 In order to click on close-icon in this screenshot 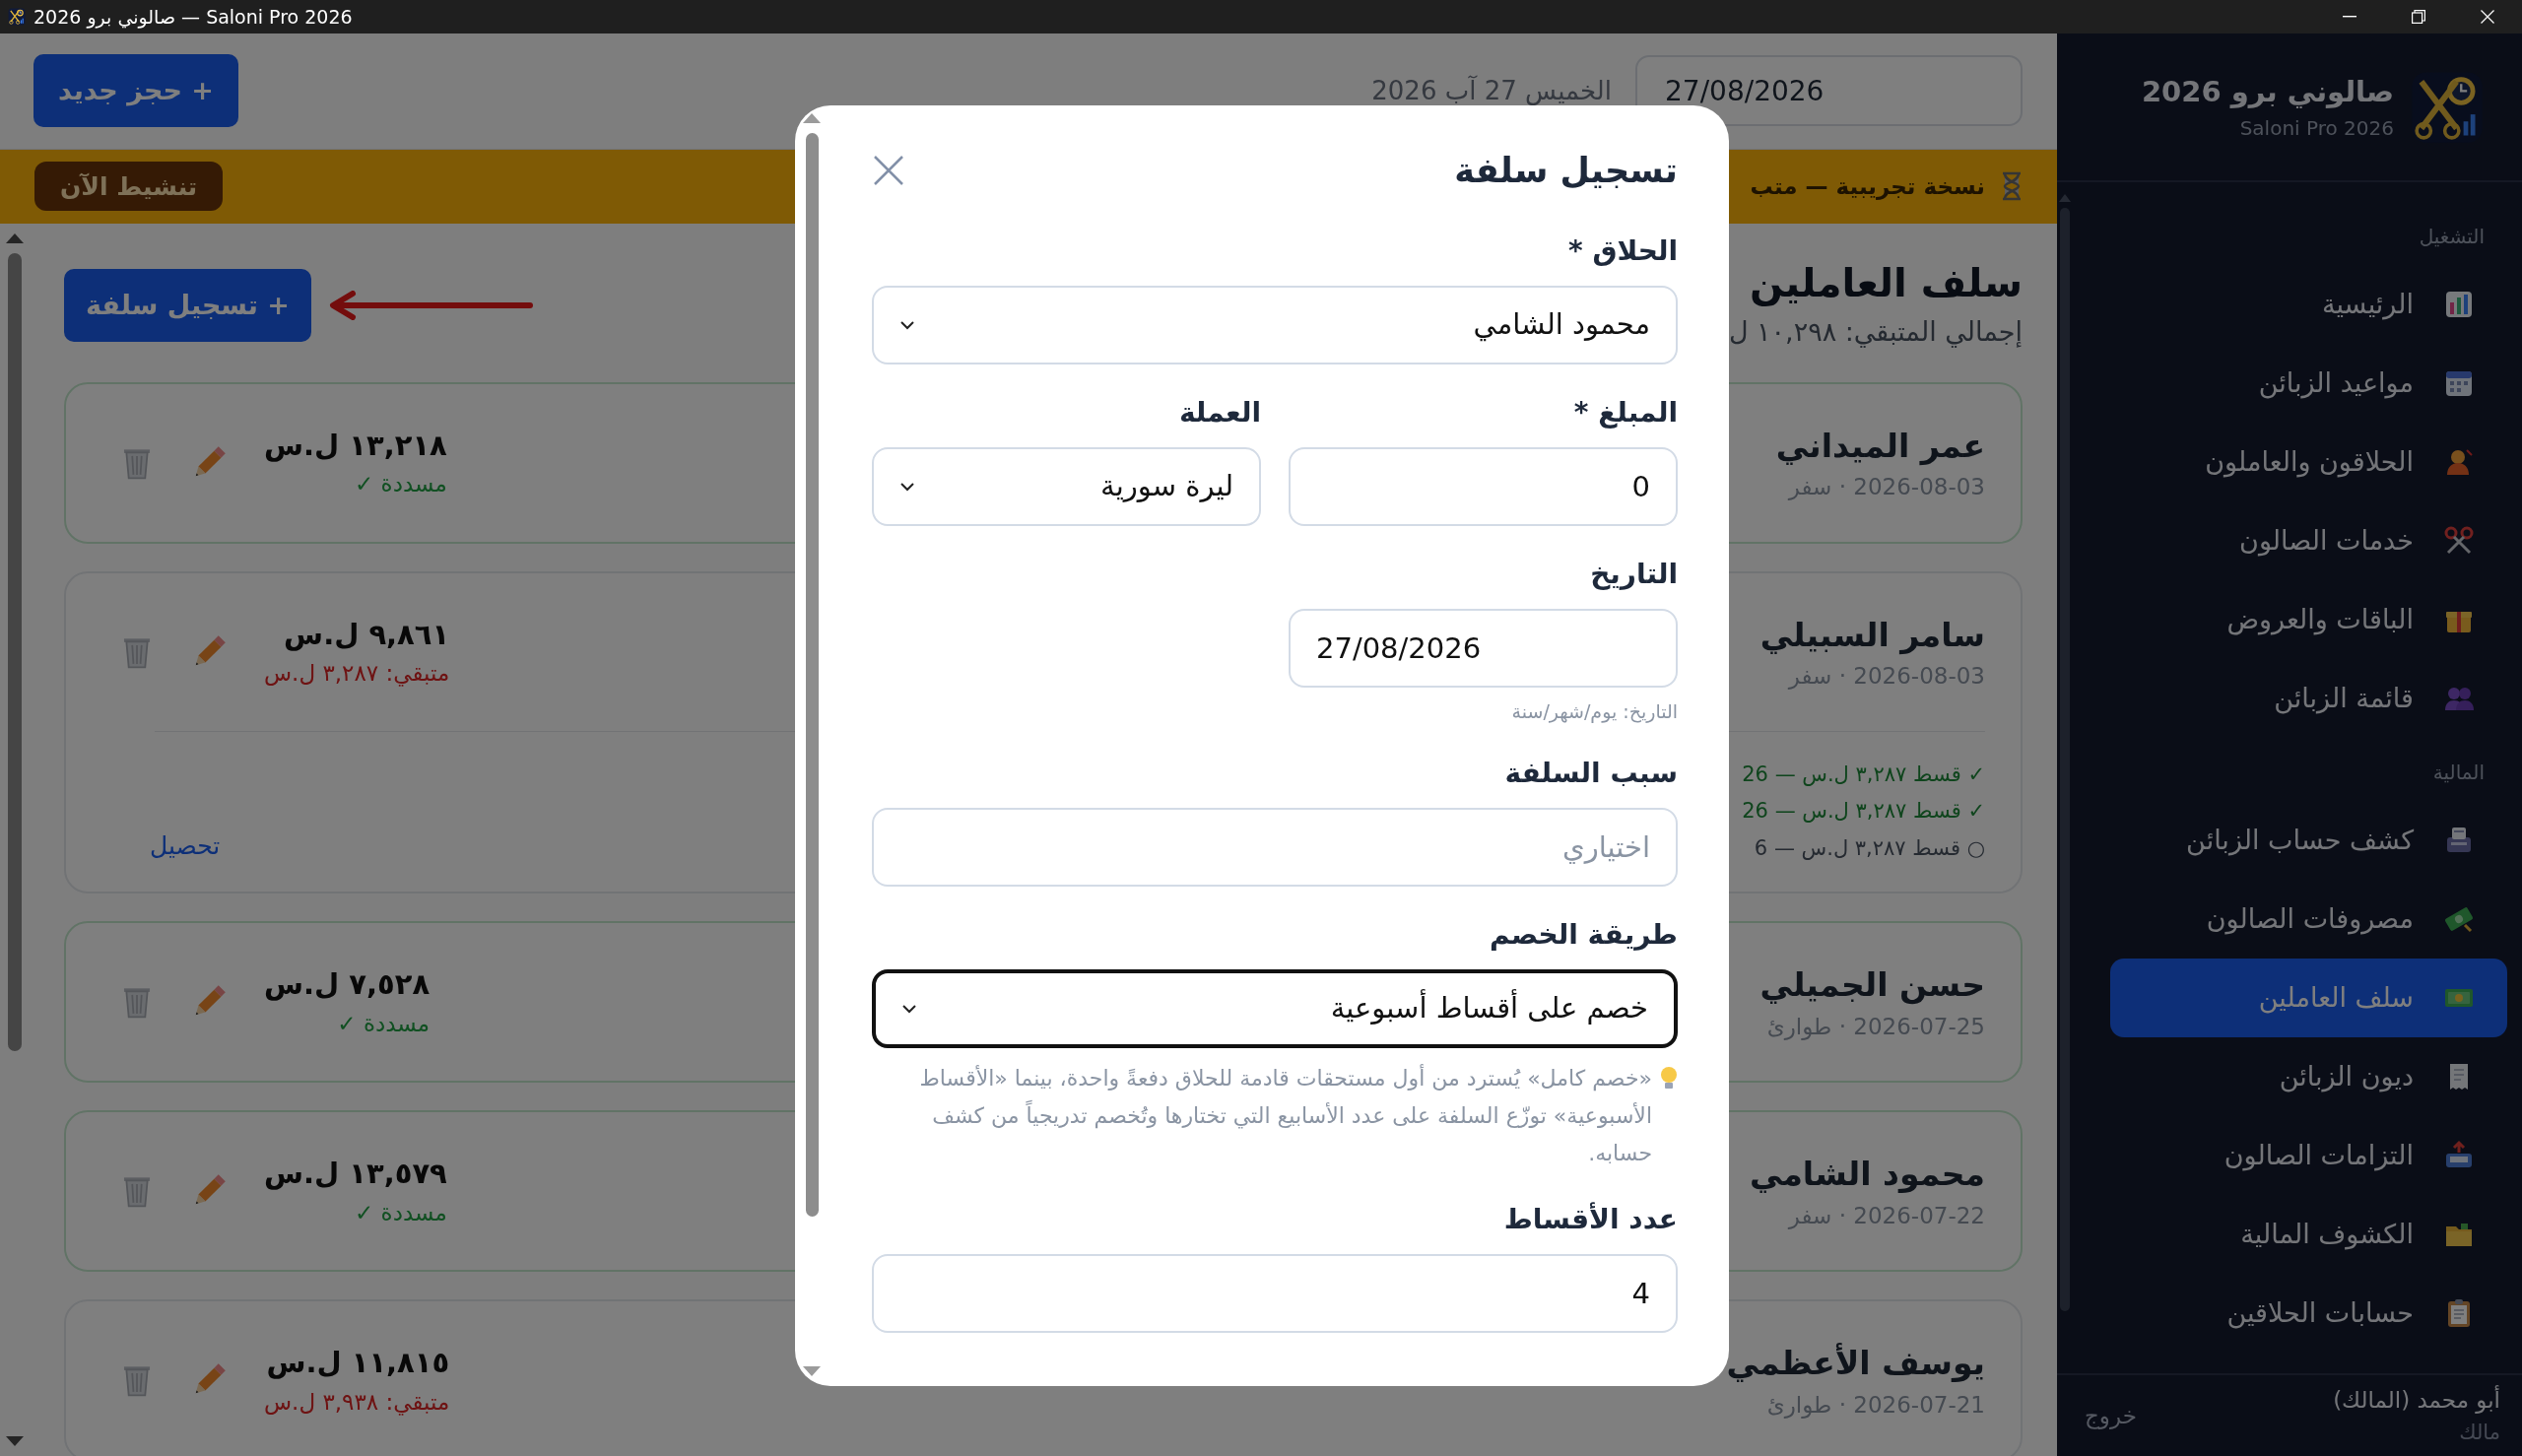, I will do `click(2487, 17)`.